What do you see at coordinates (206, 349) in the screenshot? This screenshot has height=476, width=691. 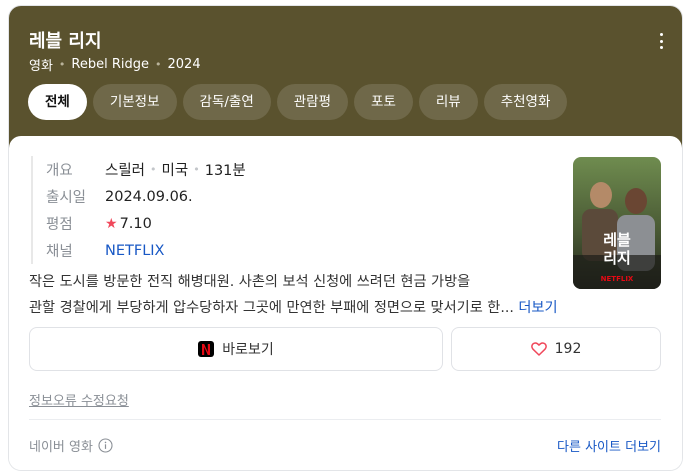 I see `netflix-icon` at bounding box center [206, 349].